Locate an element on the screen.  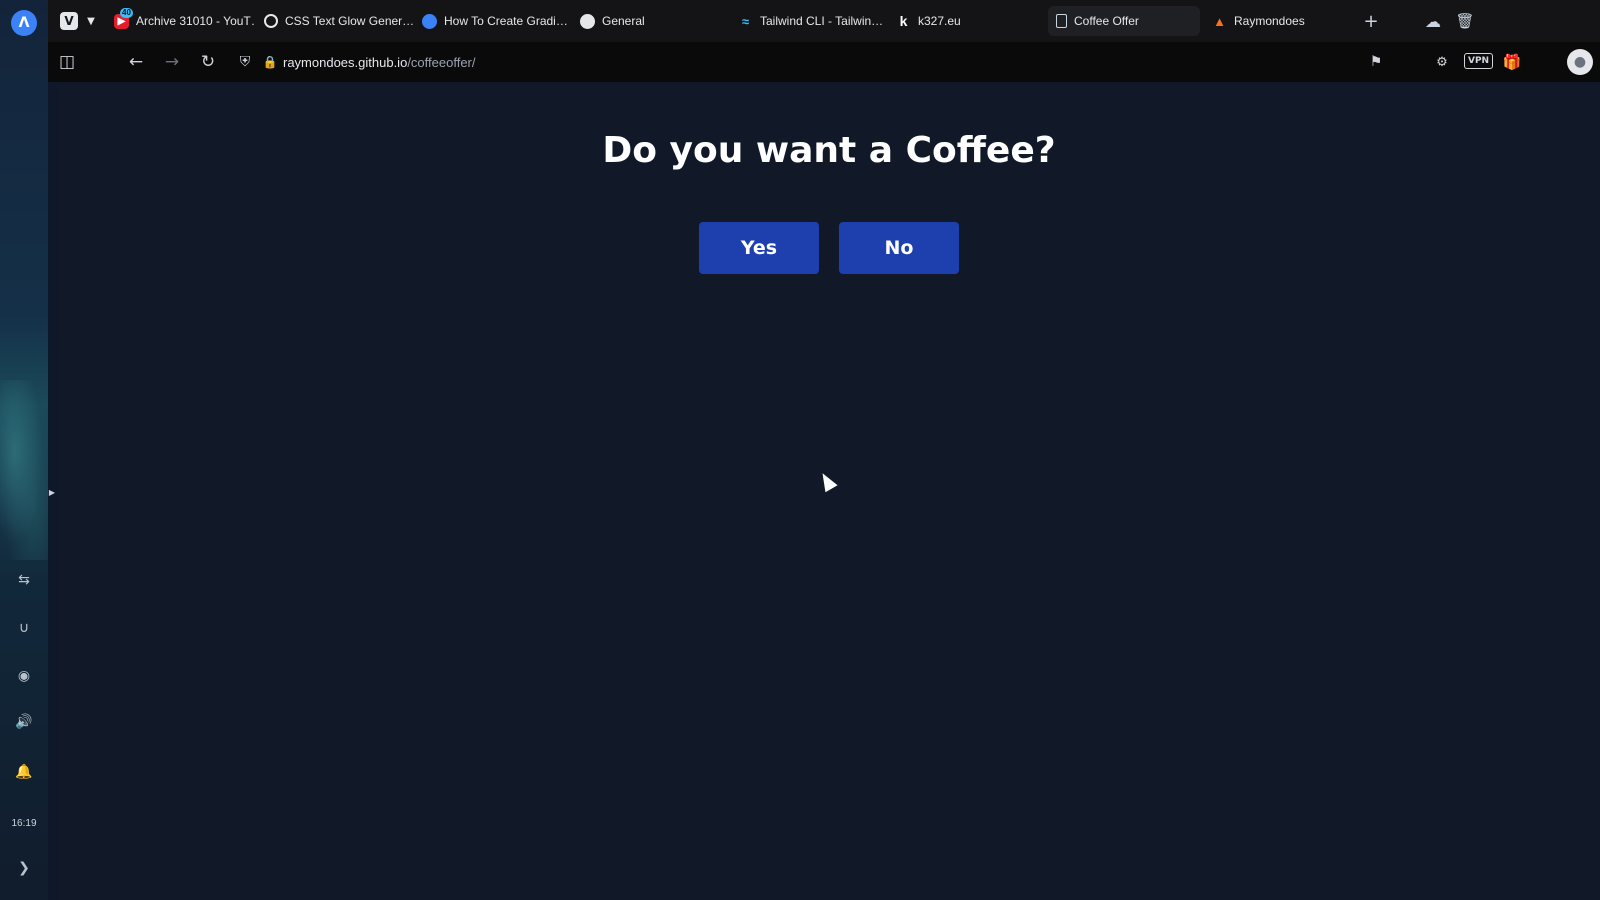
gift-icon: 🎁 is located at coordinates (1512, 62).